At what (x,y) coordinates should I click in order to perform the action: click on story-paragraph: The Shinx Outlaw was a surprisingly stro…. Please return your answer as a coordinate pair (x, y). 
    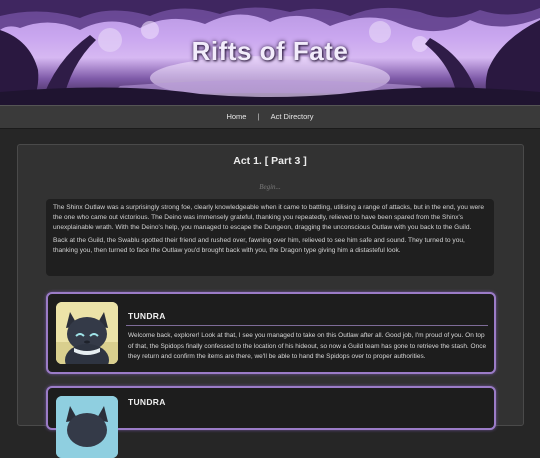
    Looking at the image, I should click on (269, 217).